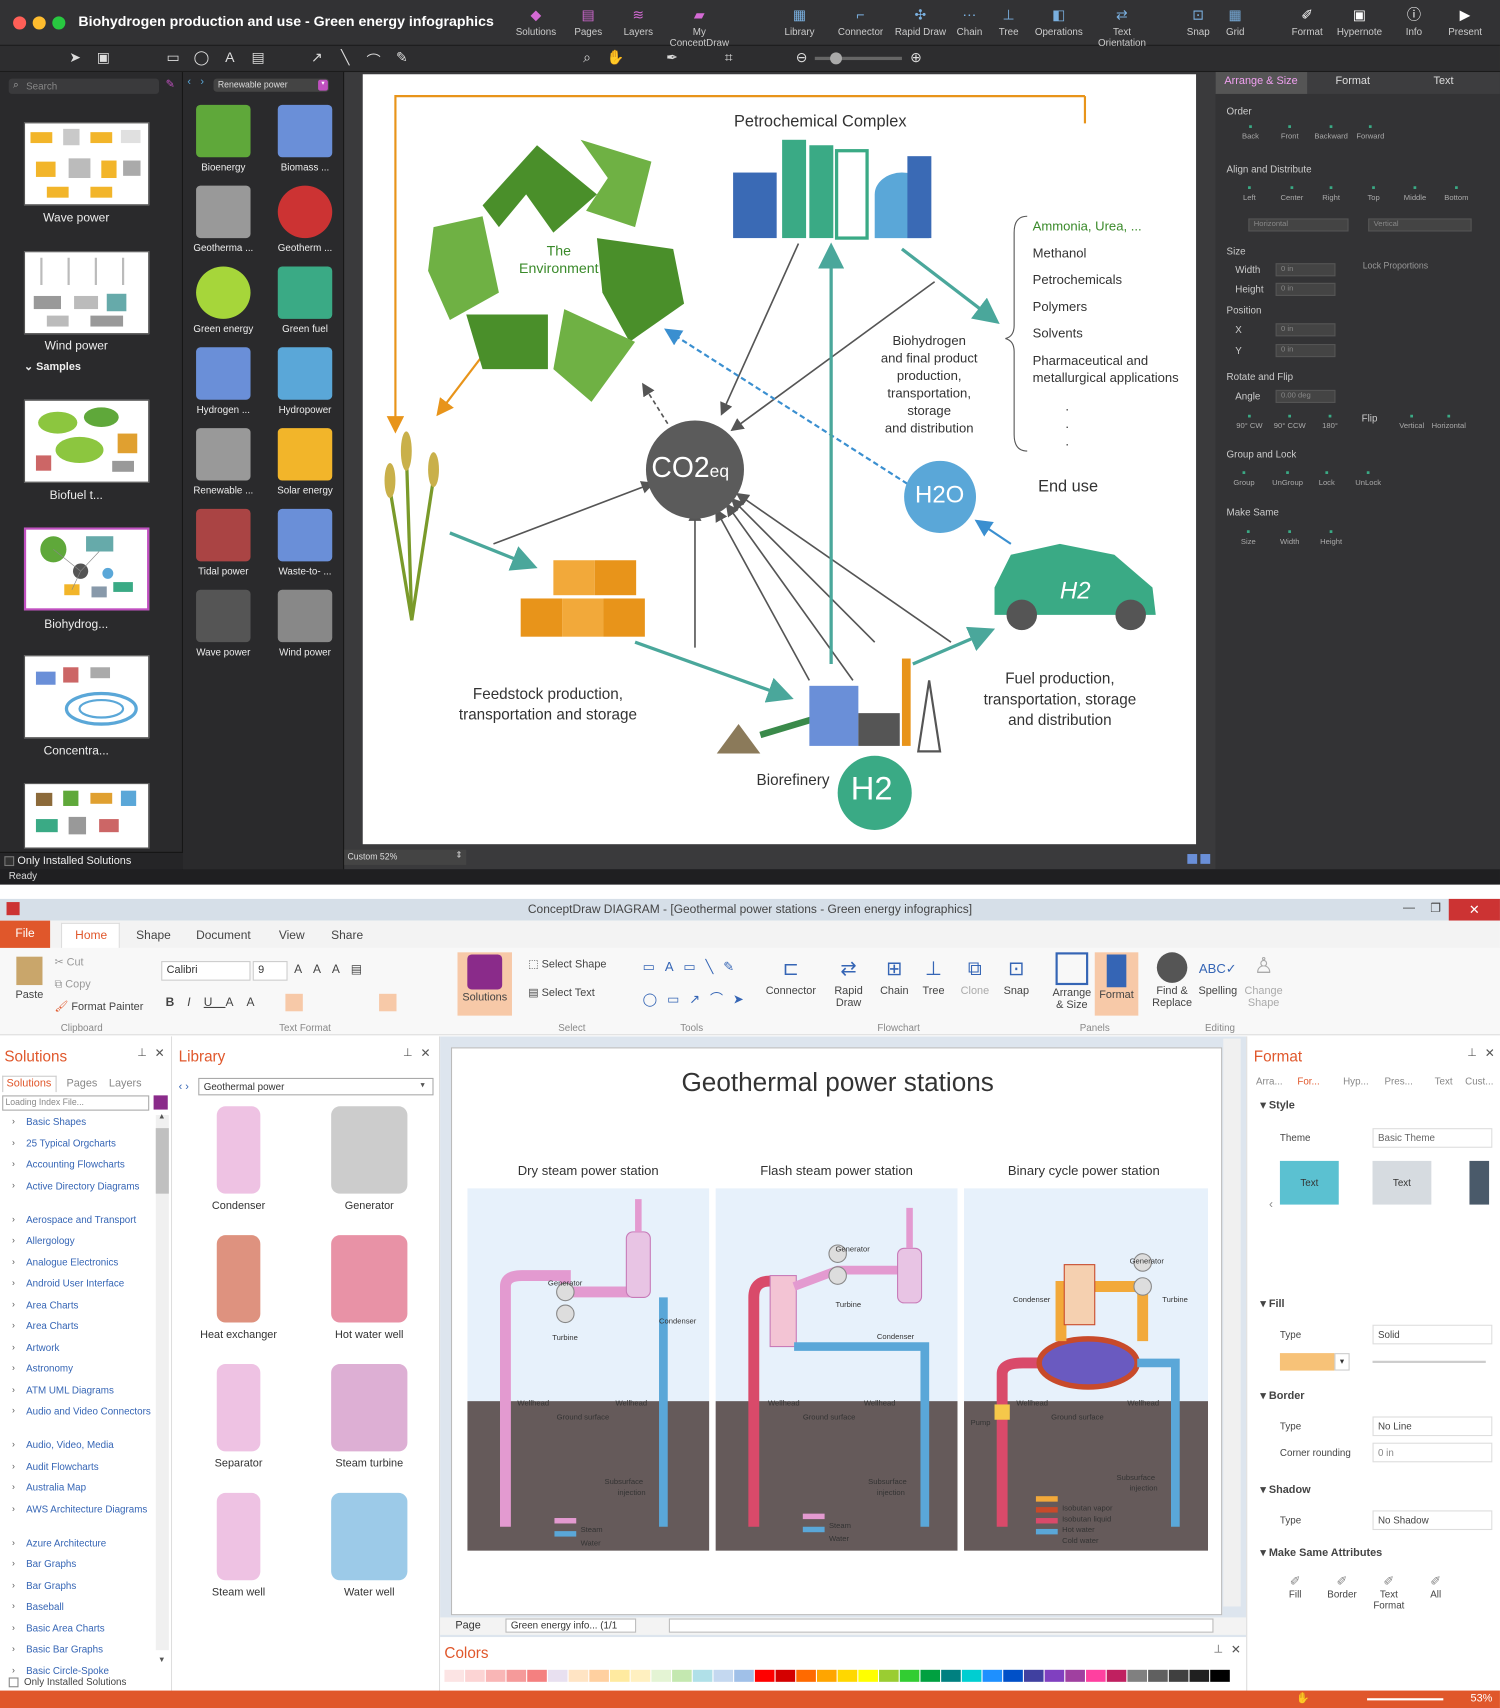 The width and height of the screenshot is (1500, 1708). What do you see at coordinates (369, 1545) in the screenshot?
I see `library-item-water-well: Water well` at bounding box center [369, 1545].